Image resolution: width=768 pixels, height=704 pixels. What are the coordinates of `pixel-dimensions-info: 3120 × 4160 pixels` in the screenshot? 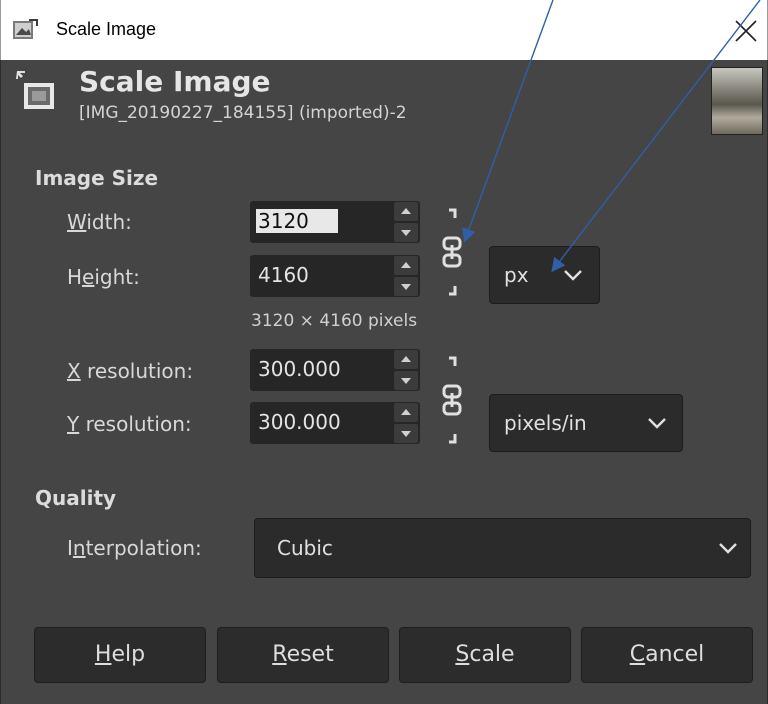 It's located at (334, 321).